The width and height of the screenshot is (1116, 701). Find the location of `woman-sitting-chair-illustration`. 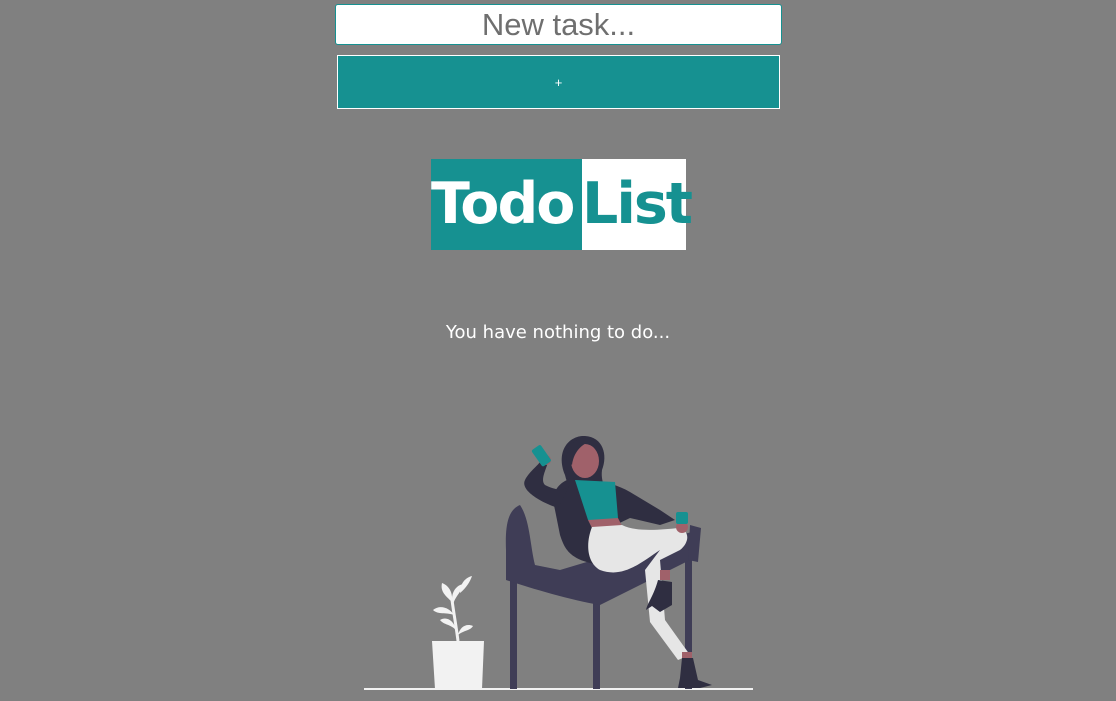

woman-sitting-chair-illustration is located at coordinates (558, 562).